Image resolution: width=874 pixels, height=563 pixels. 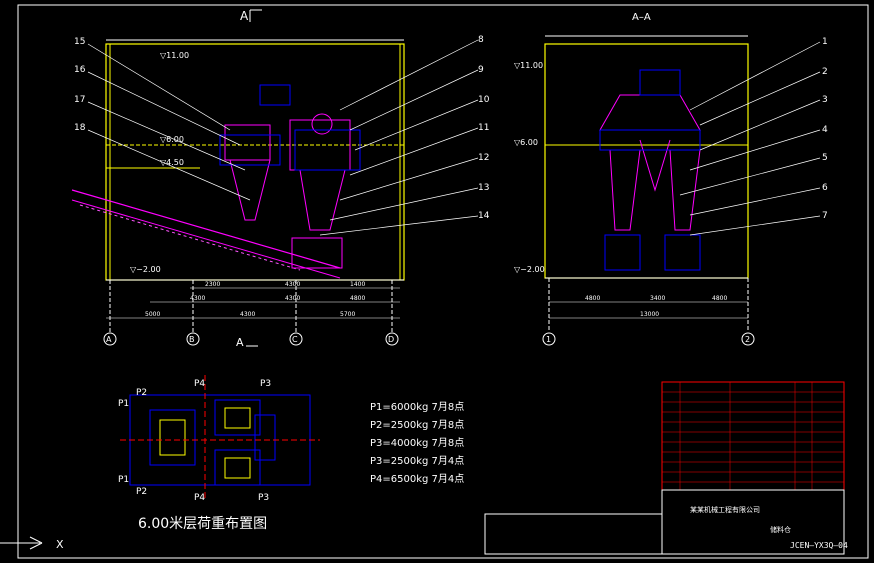 What do you see at coordinates (109, 339) in the screenshot?
I see `axis-a: A` at bounding box center [109, 339].